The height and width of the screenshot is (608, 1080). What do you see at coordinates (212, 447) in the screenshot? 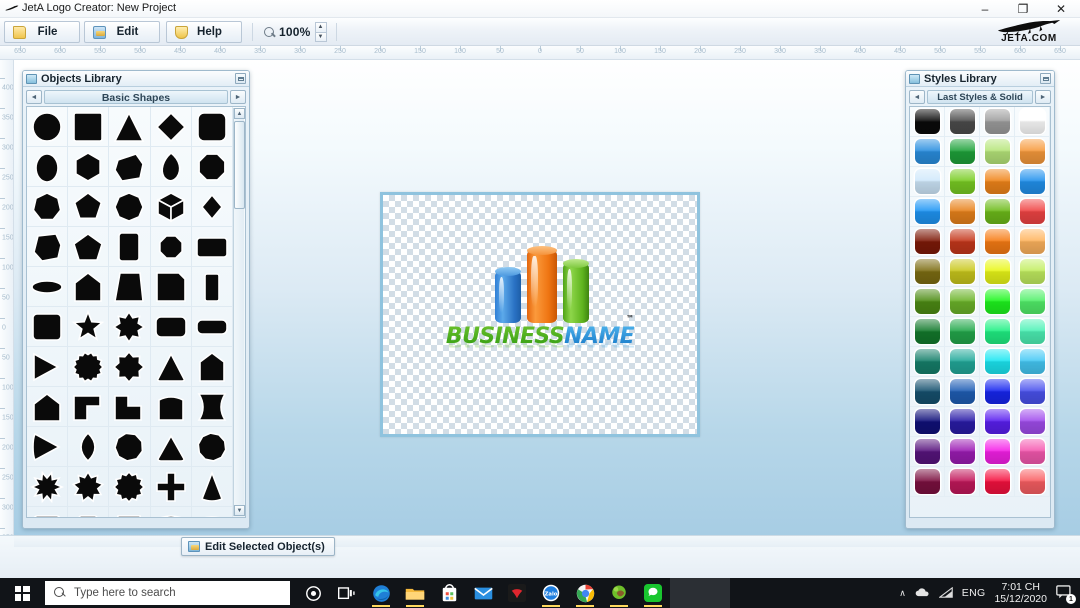
I see `shape-item-blob-round` at bounding box center [212, 447].